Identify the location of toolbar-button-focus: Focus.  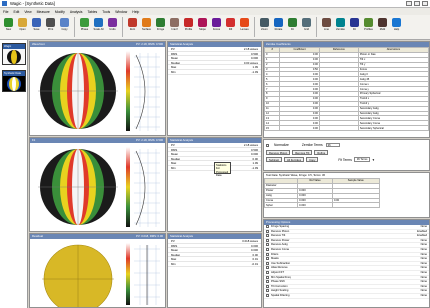
(216, 27).